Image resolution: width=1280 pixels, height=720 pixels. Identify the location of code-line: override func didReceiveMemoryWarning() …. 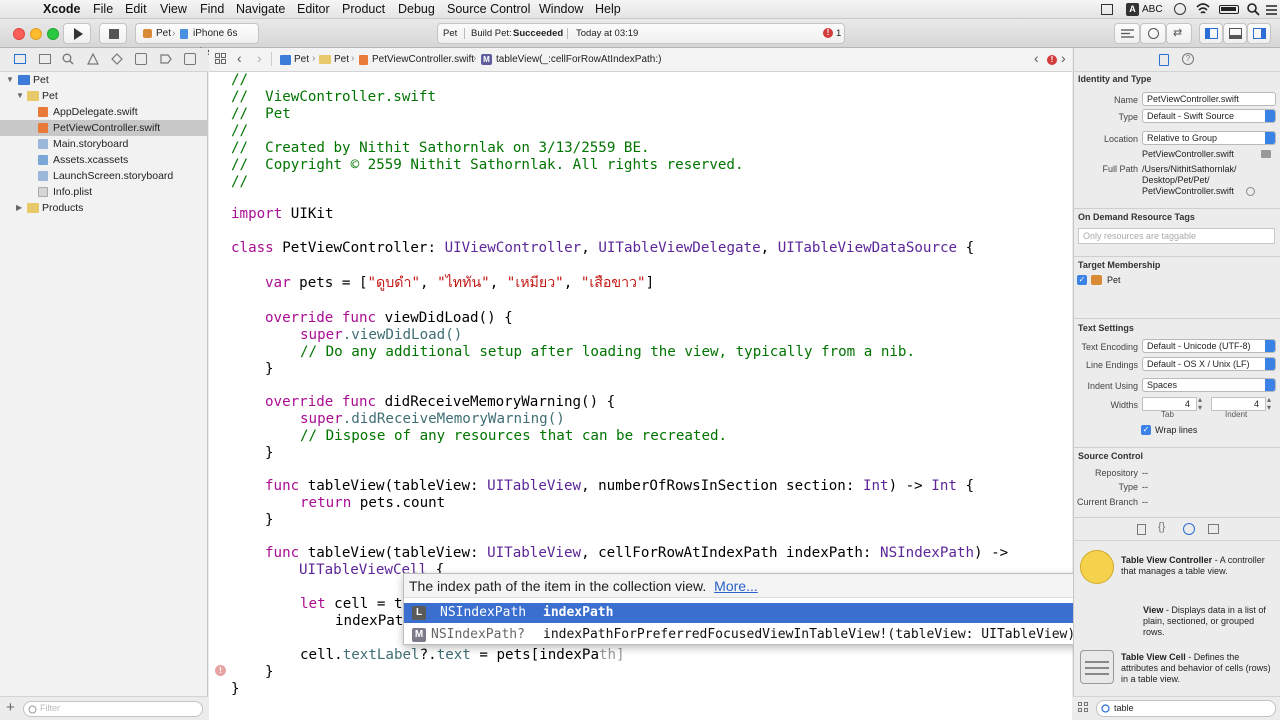
(440, 402).